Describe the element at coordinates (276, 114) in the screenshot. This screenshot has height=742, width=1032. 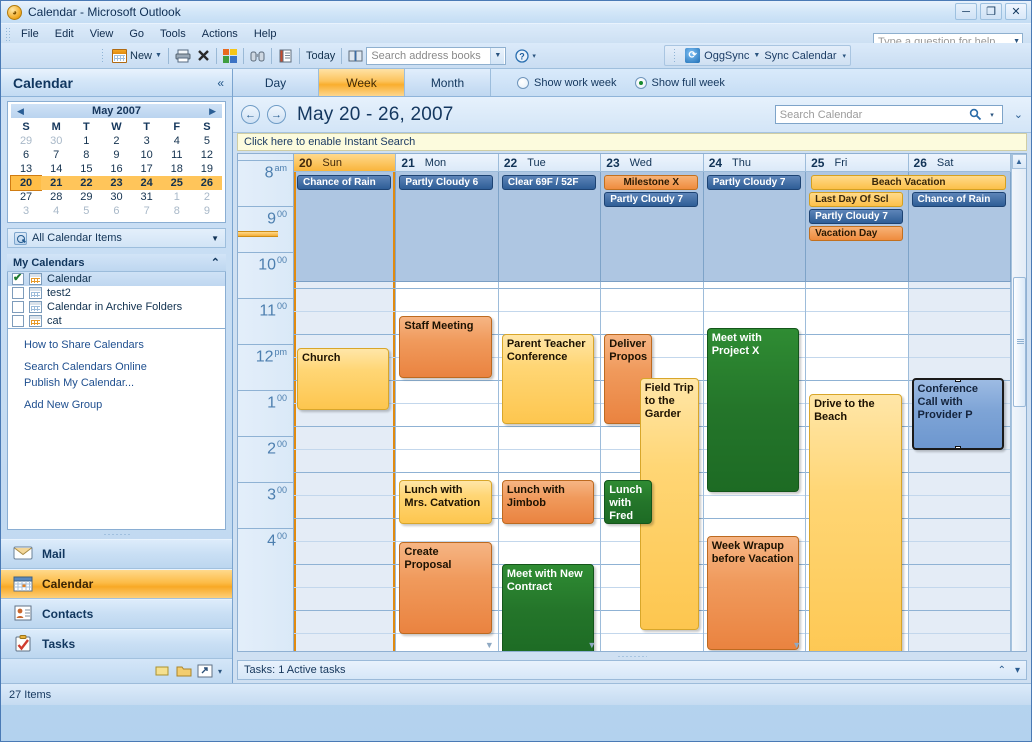
I see `next-week-button: →` at that location.